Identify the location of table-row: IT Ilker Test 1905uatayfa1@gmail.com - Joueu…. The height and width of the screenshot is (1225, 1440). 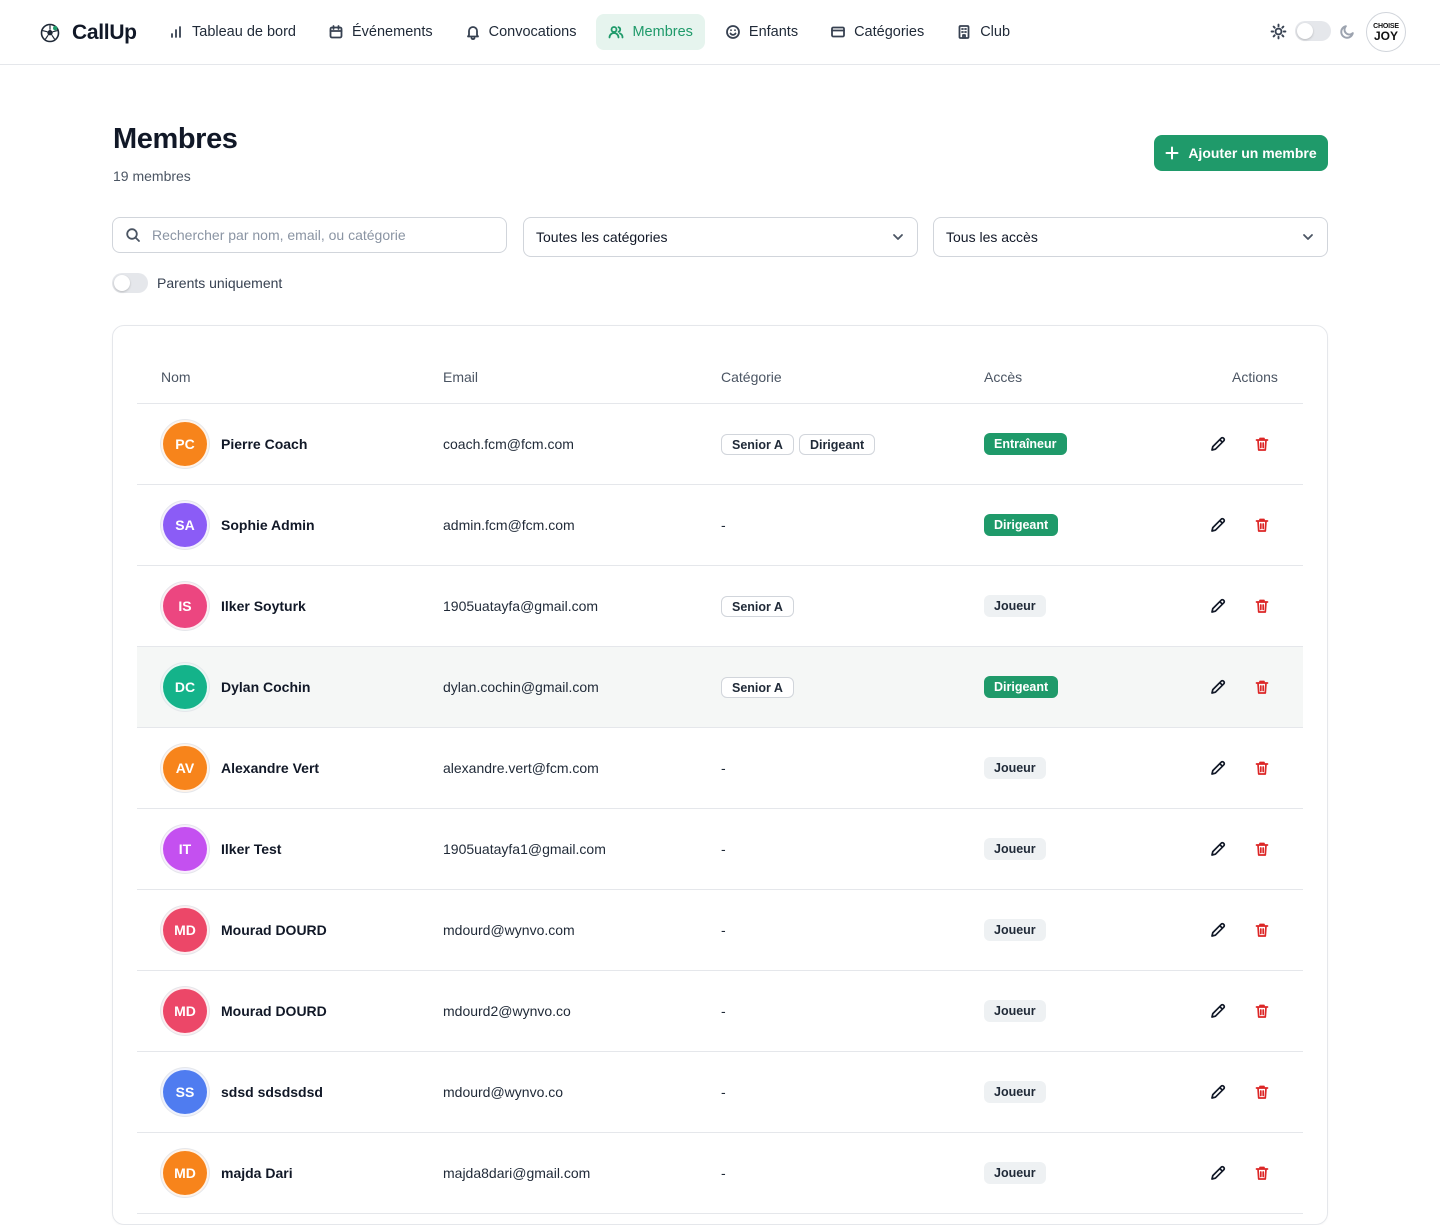
(720, 849).